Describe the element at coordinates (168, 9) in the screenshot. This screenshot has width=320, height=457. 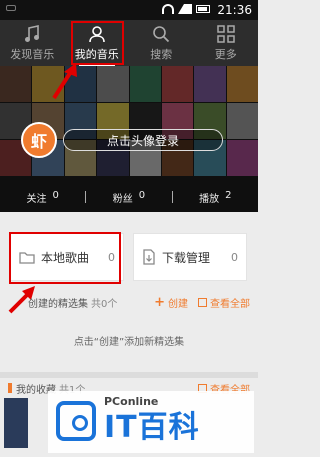
I see `wifi-icon` at that location.